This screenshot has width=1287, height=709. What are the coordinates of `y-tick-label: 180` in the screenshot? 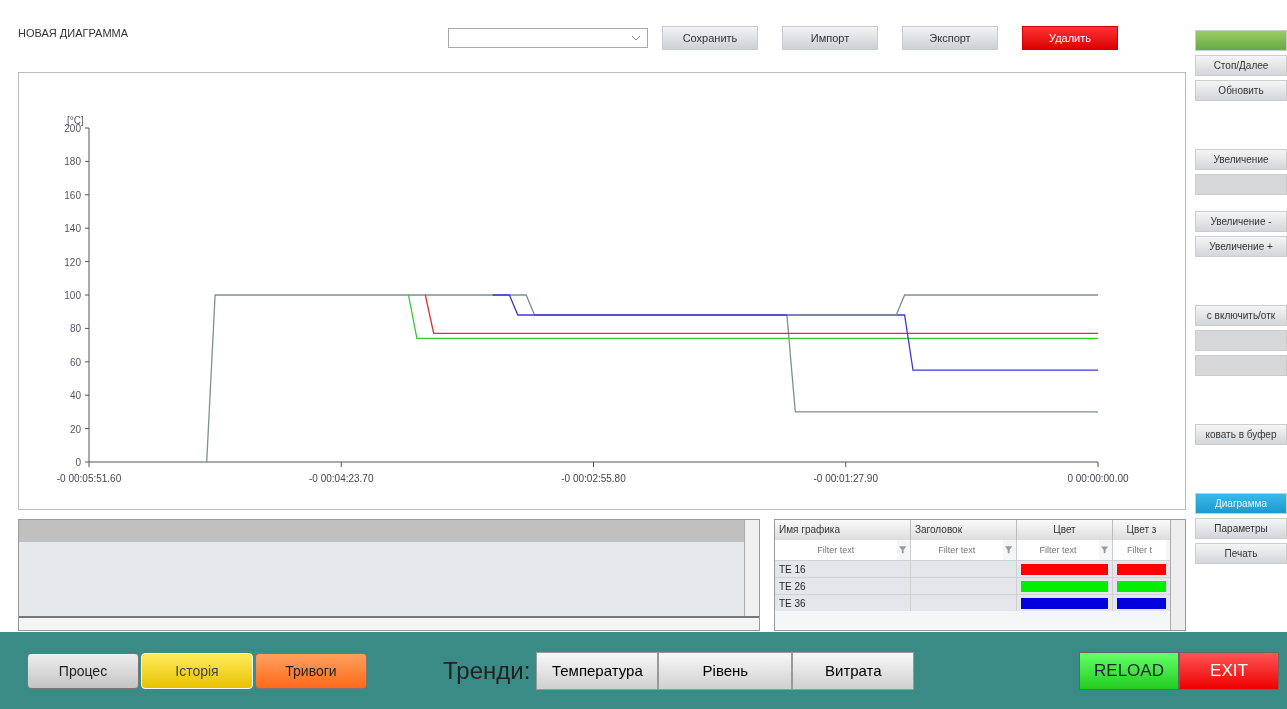 It's located at (72, 162).